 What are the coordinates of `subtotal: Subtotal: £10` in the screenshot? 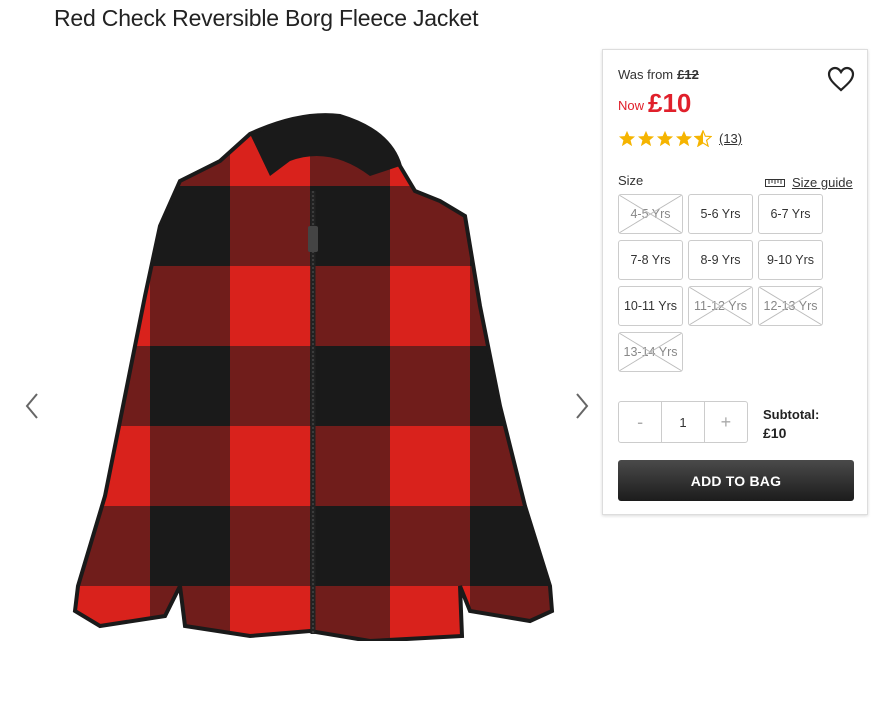 It's located at (791, 424).